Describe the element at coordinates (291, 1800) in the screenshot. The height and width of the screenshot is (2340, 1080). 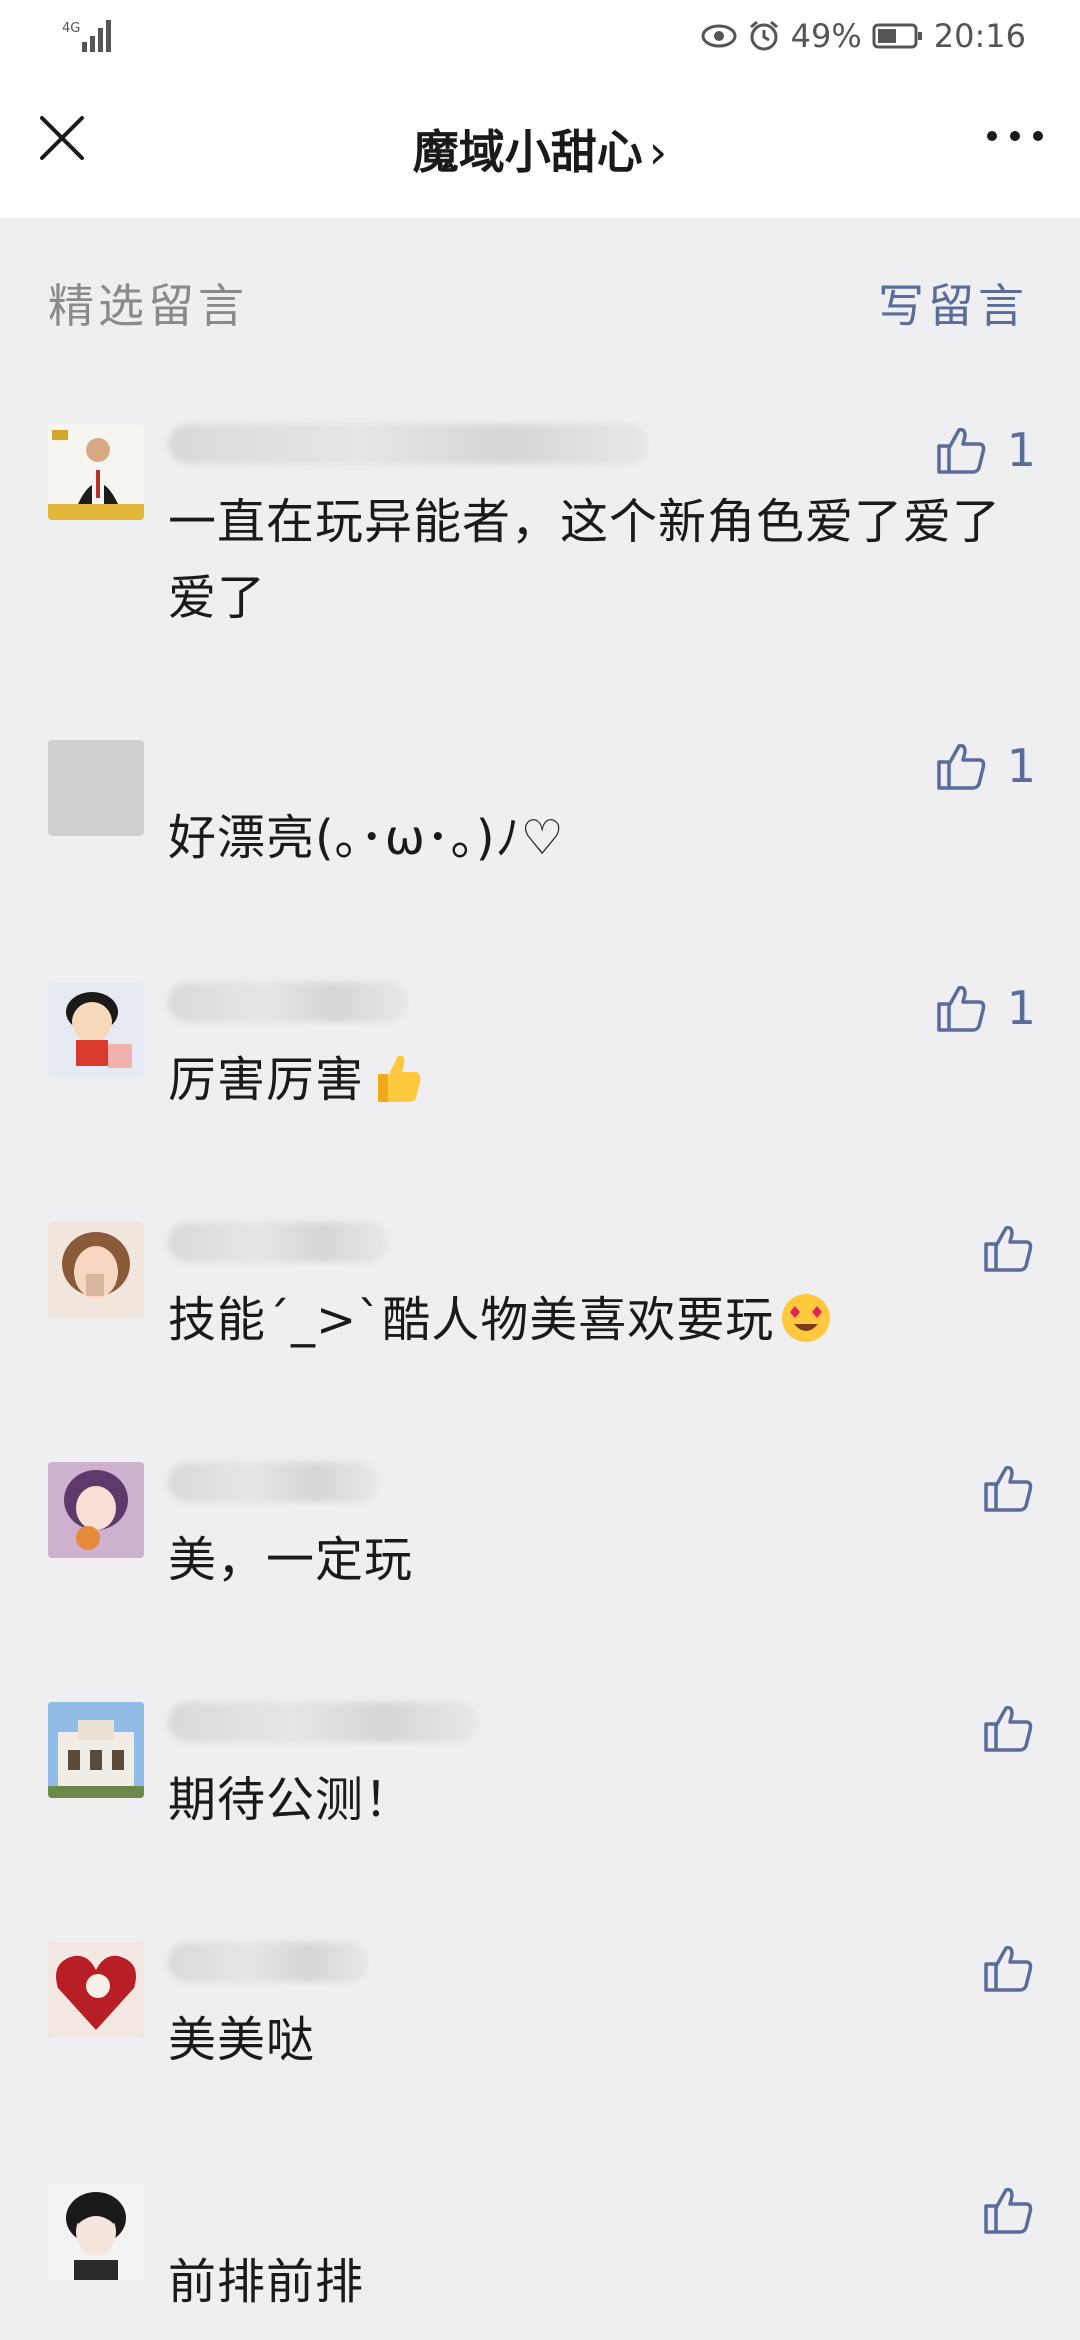
I see `comment-text: 期待公测！` at that location.